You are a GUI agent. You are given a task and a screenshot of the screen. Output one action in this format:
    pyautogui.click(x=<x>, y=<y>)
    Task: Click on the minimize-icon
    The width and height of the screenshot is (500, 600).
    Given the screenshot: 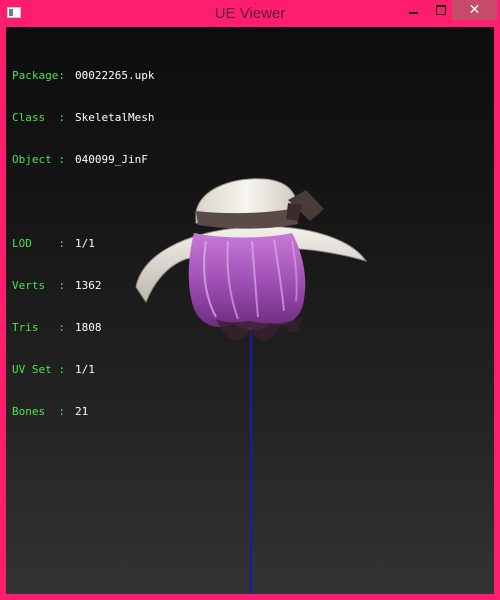 What is the action you would take?
    pyautogui.click(x=413, y=13)
    